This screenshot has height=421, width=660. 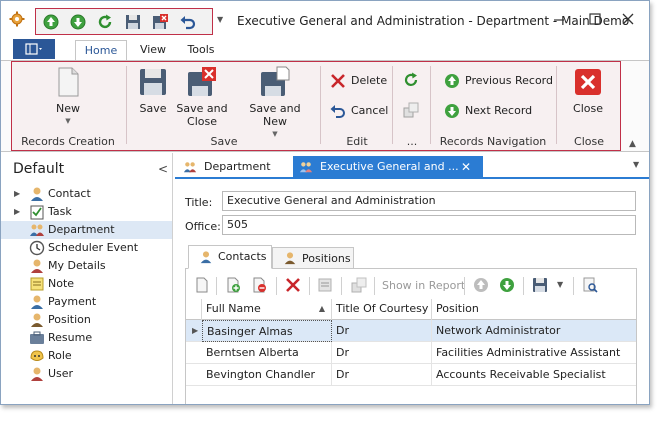 I want to click on next-record-label: Next Record, so click(x=499, y=110).